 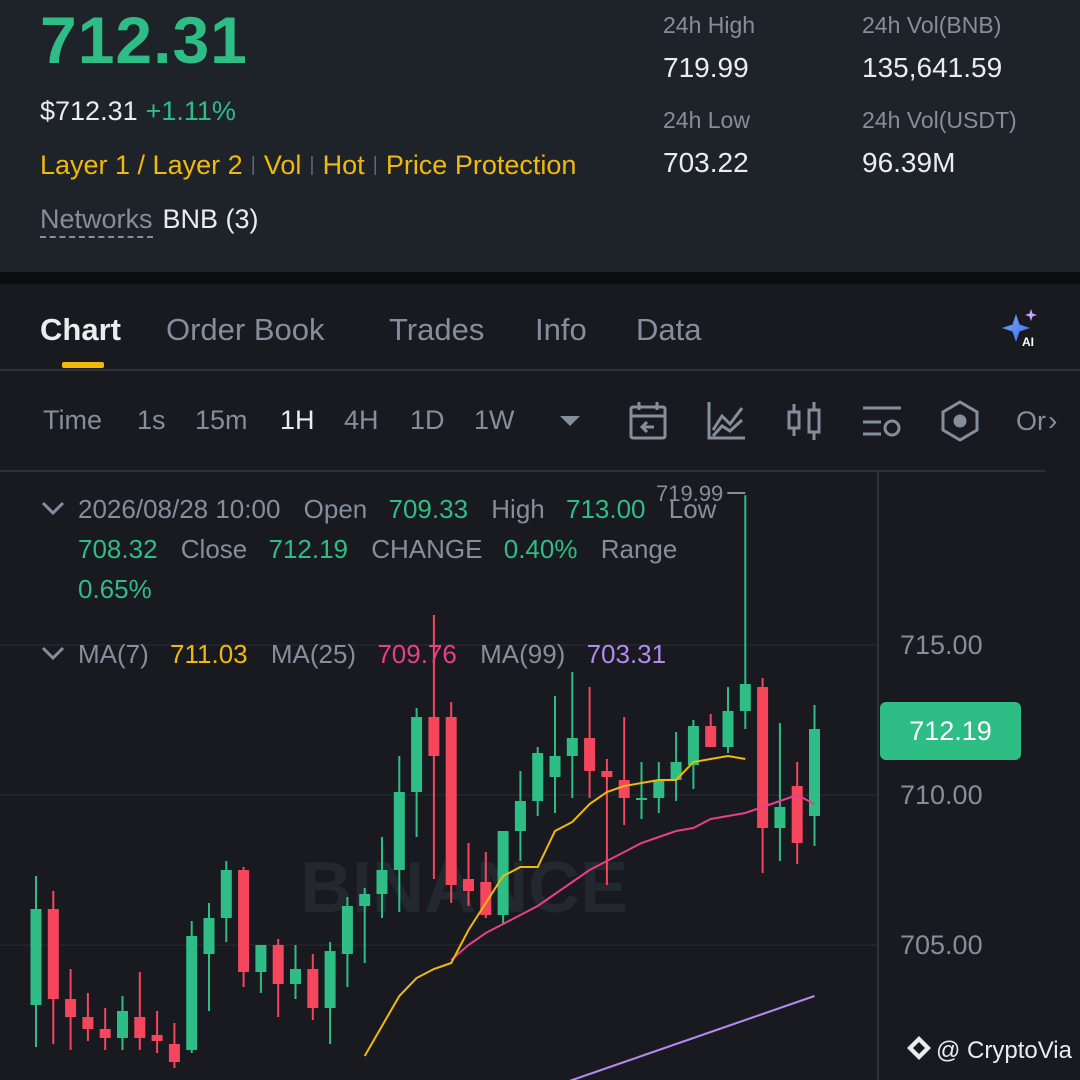 What do you see at coordinates (570, 424) in the screenshot?
I see `interval-dropdown-icon` at bounding box center [570, 424].